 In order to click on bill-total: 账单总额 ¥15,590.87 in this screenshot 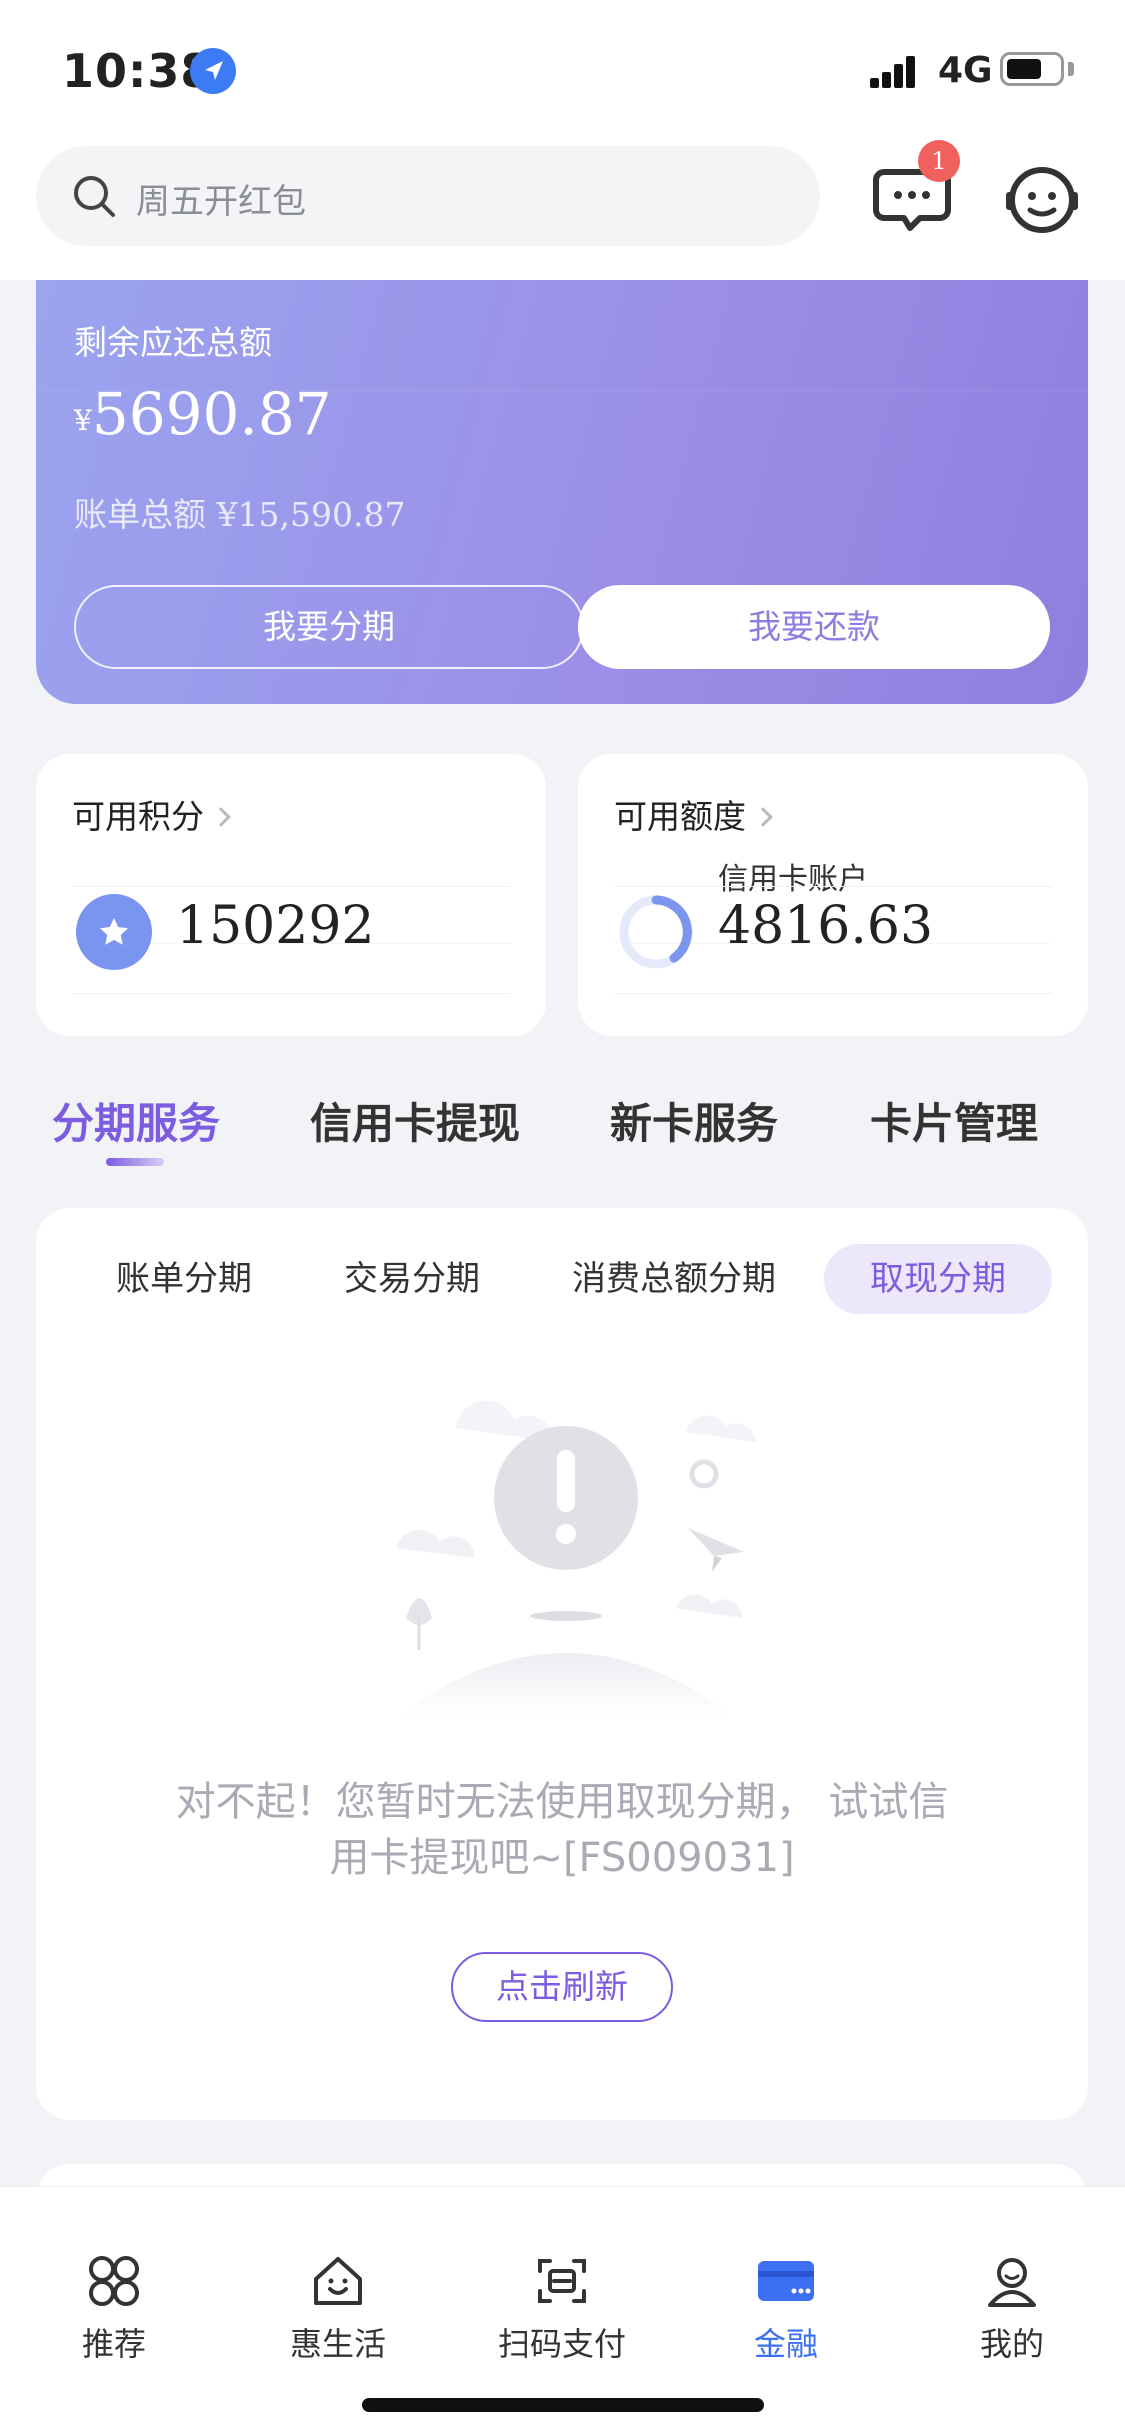, I will do `click(239, 512)`.